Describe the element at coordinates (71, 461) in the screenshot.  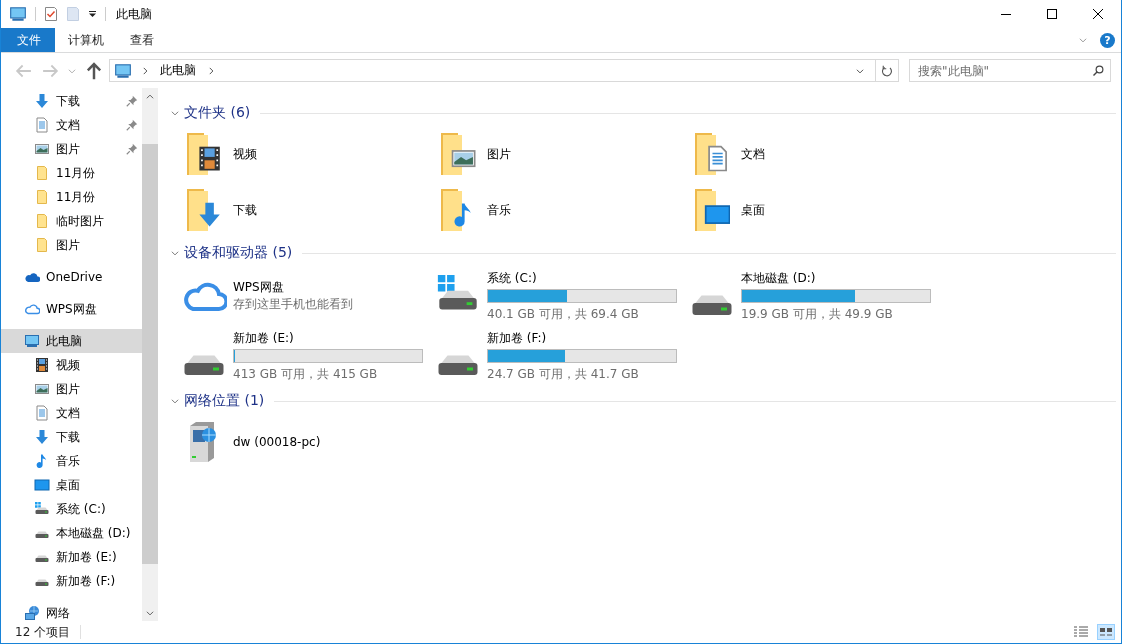
I see `sidebar-item: 音乐` at that location.